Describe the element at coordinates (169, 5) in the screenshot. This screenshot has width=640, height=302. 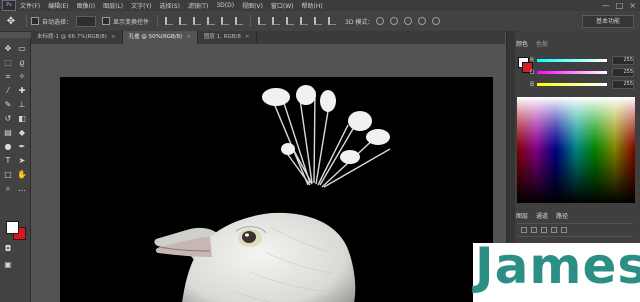
I see `menu-select: 选择(S)` at that location.